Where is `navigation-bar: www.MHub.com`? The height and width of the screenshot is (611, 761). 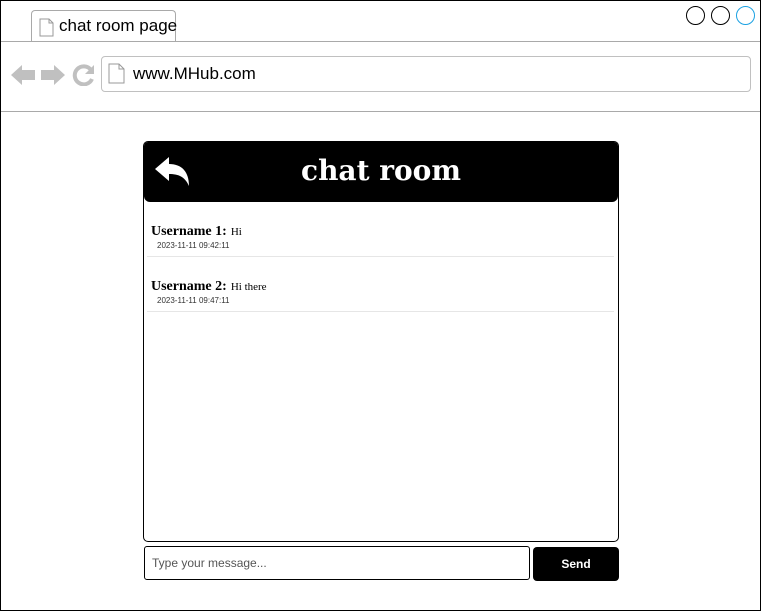 navigation-bar: www.MHub.com is located at coordinates (380, 77).